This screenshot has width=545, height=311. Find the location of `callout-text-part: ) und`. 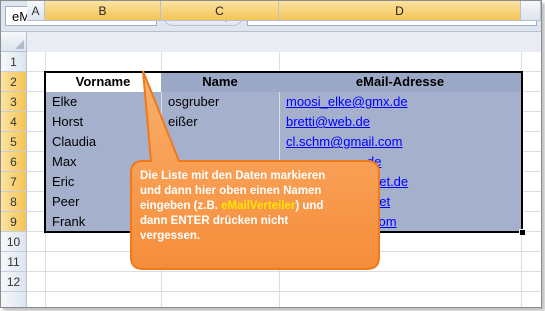

callout-text-part: ) und is located at coordinates (309, 206).